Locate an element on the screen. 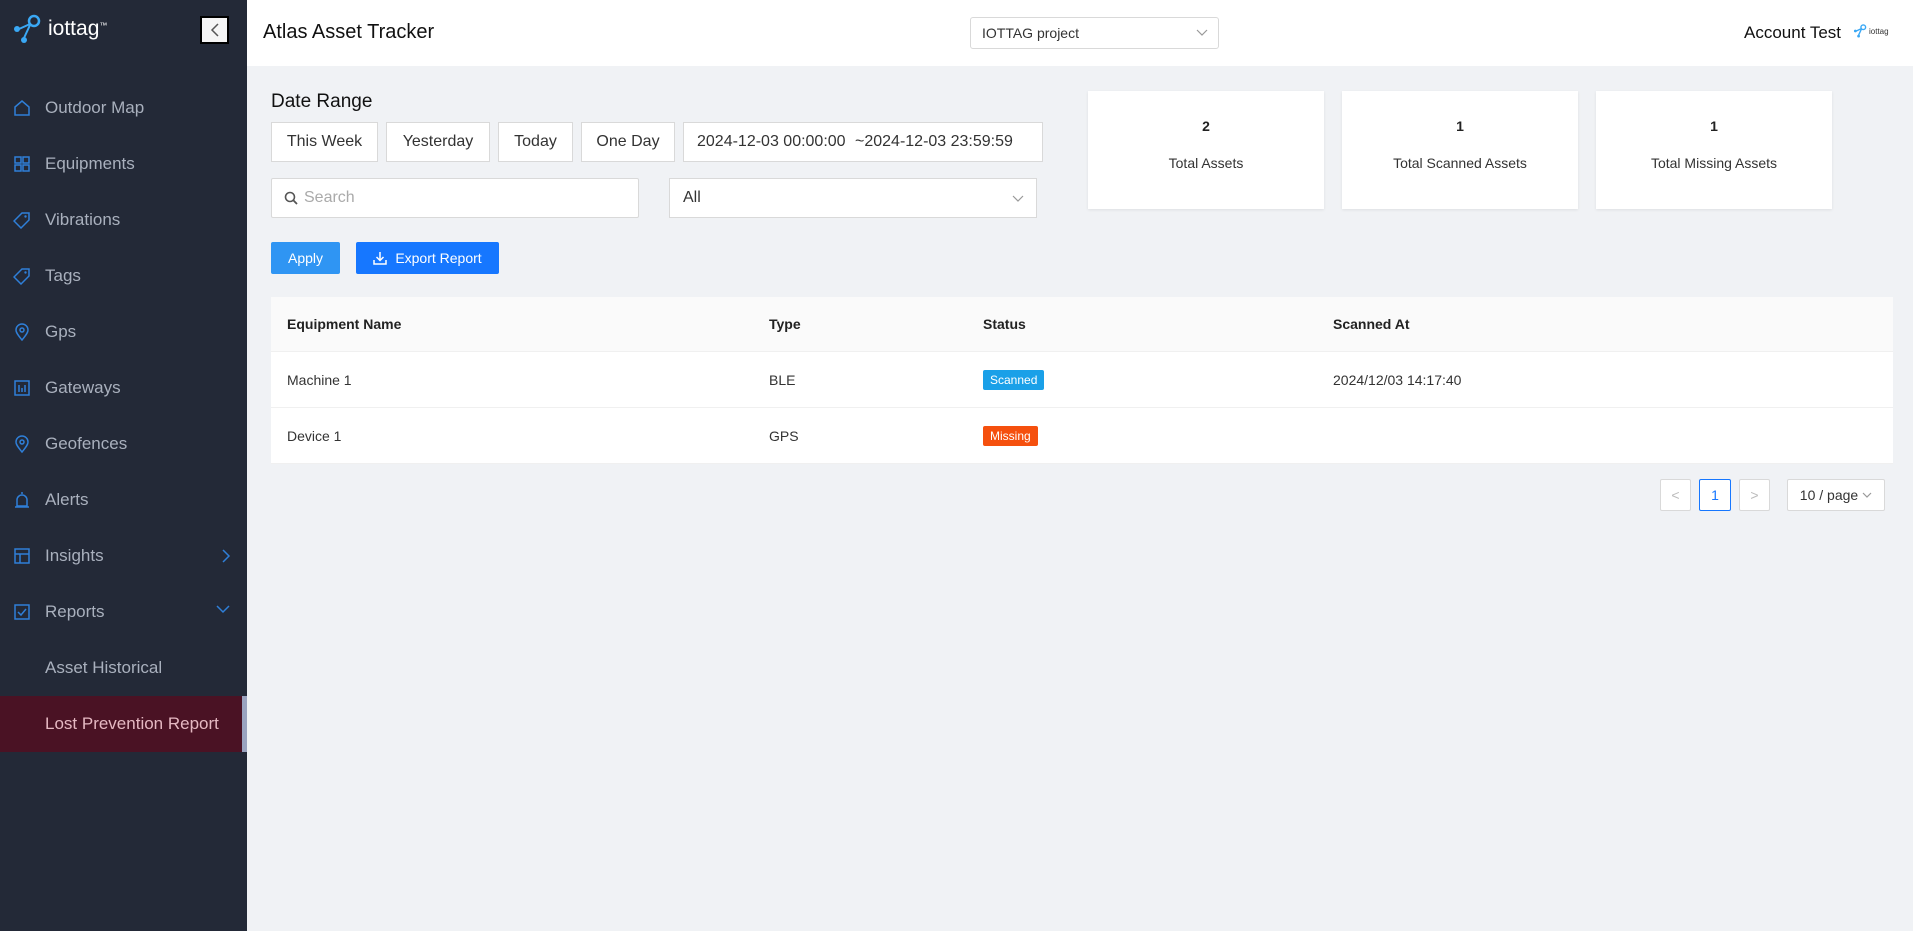  sidebar-item-geofences: Geofences is located at coordinates (123, 444).